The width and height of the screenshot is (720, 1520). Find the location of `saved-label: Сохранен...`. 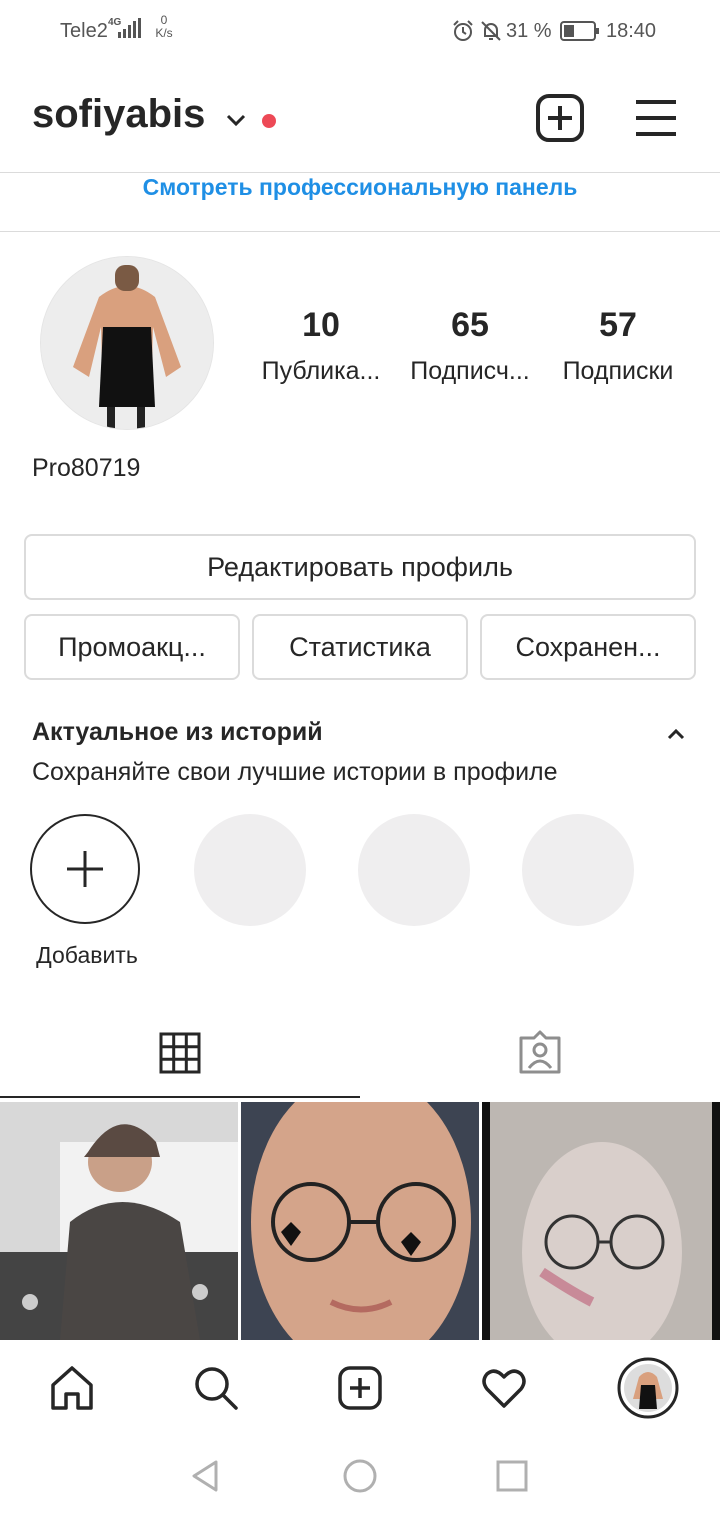

saved-label: Сохранен... is located at coordinates (588, 646).